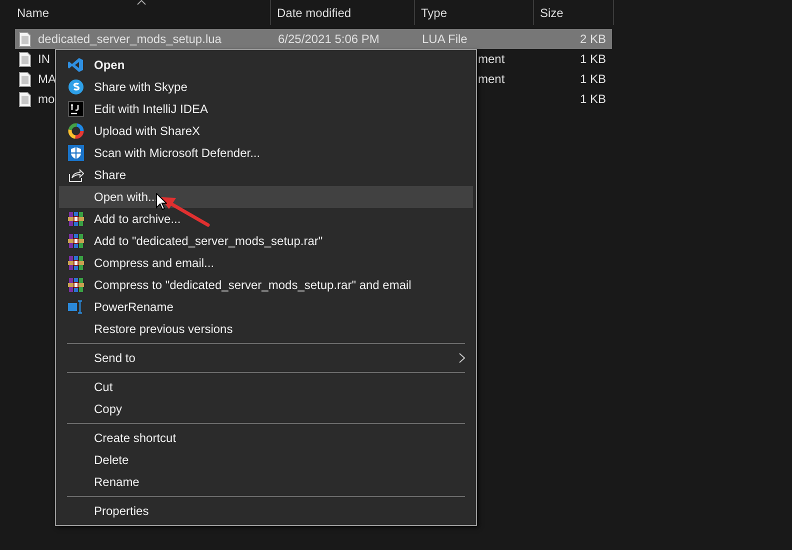 This screenshot has height=550, width=792. What do you see at coordinates (328, 39) in the screenshot?
I see `date-cell-text: 6/25/2021 5:06 PM` at bounding box center [328, 39].